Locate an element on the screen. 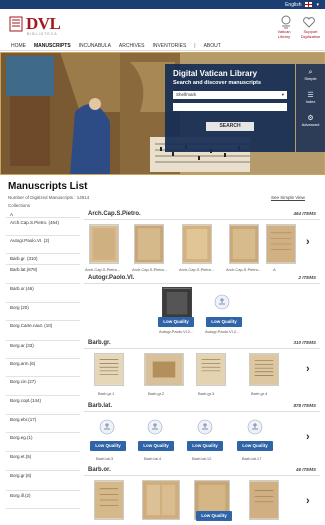 This screenshot has height=525, width=325. logo-icon is located at coordinates (16, 24).